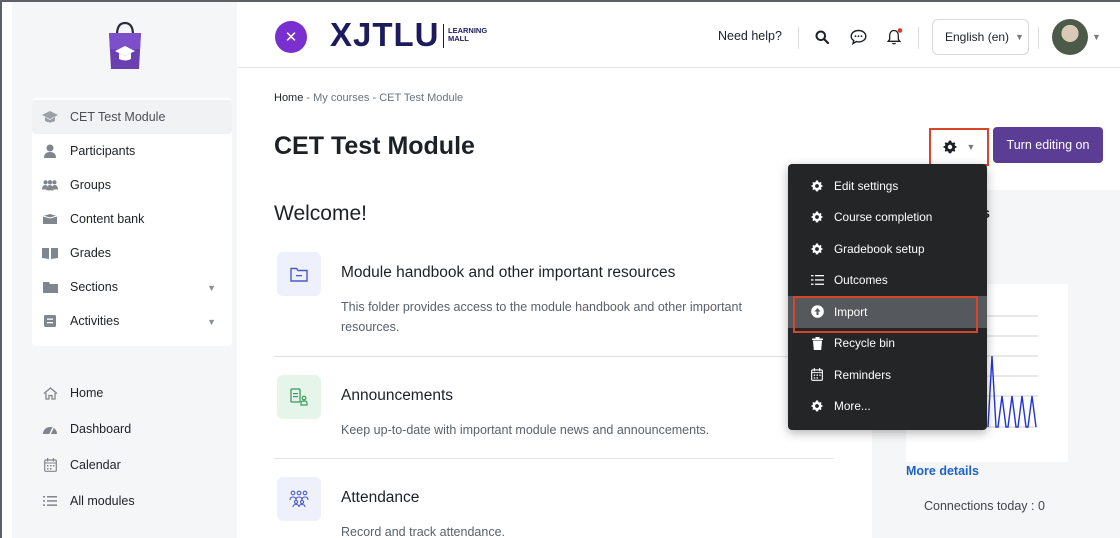 This screenshot has height=538, width=1120. Describe the element at coordinates (421, 98) in the screenshot. I see `breadcrumb-current: CET Test Module` at that location.